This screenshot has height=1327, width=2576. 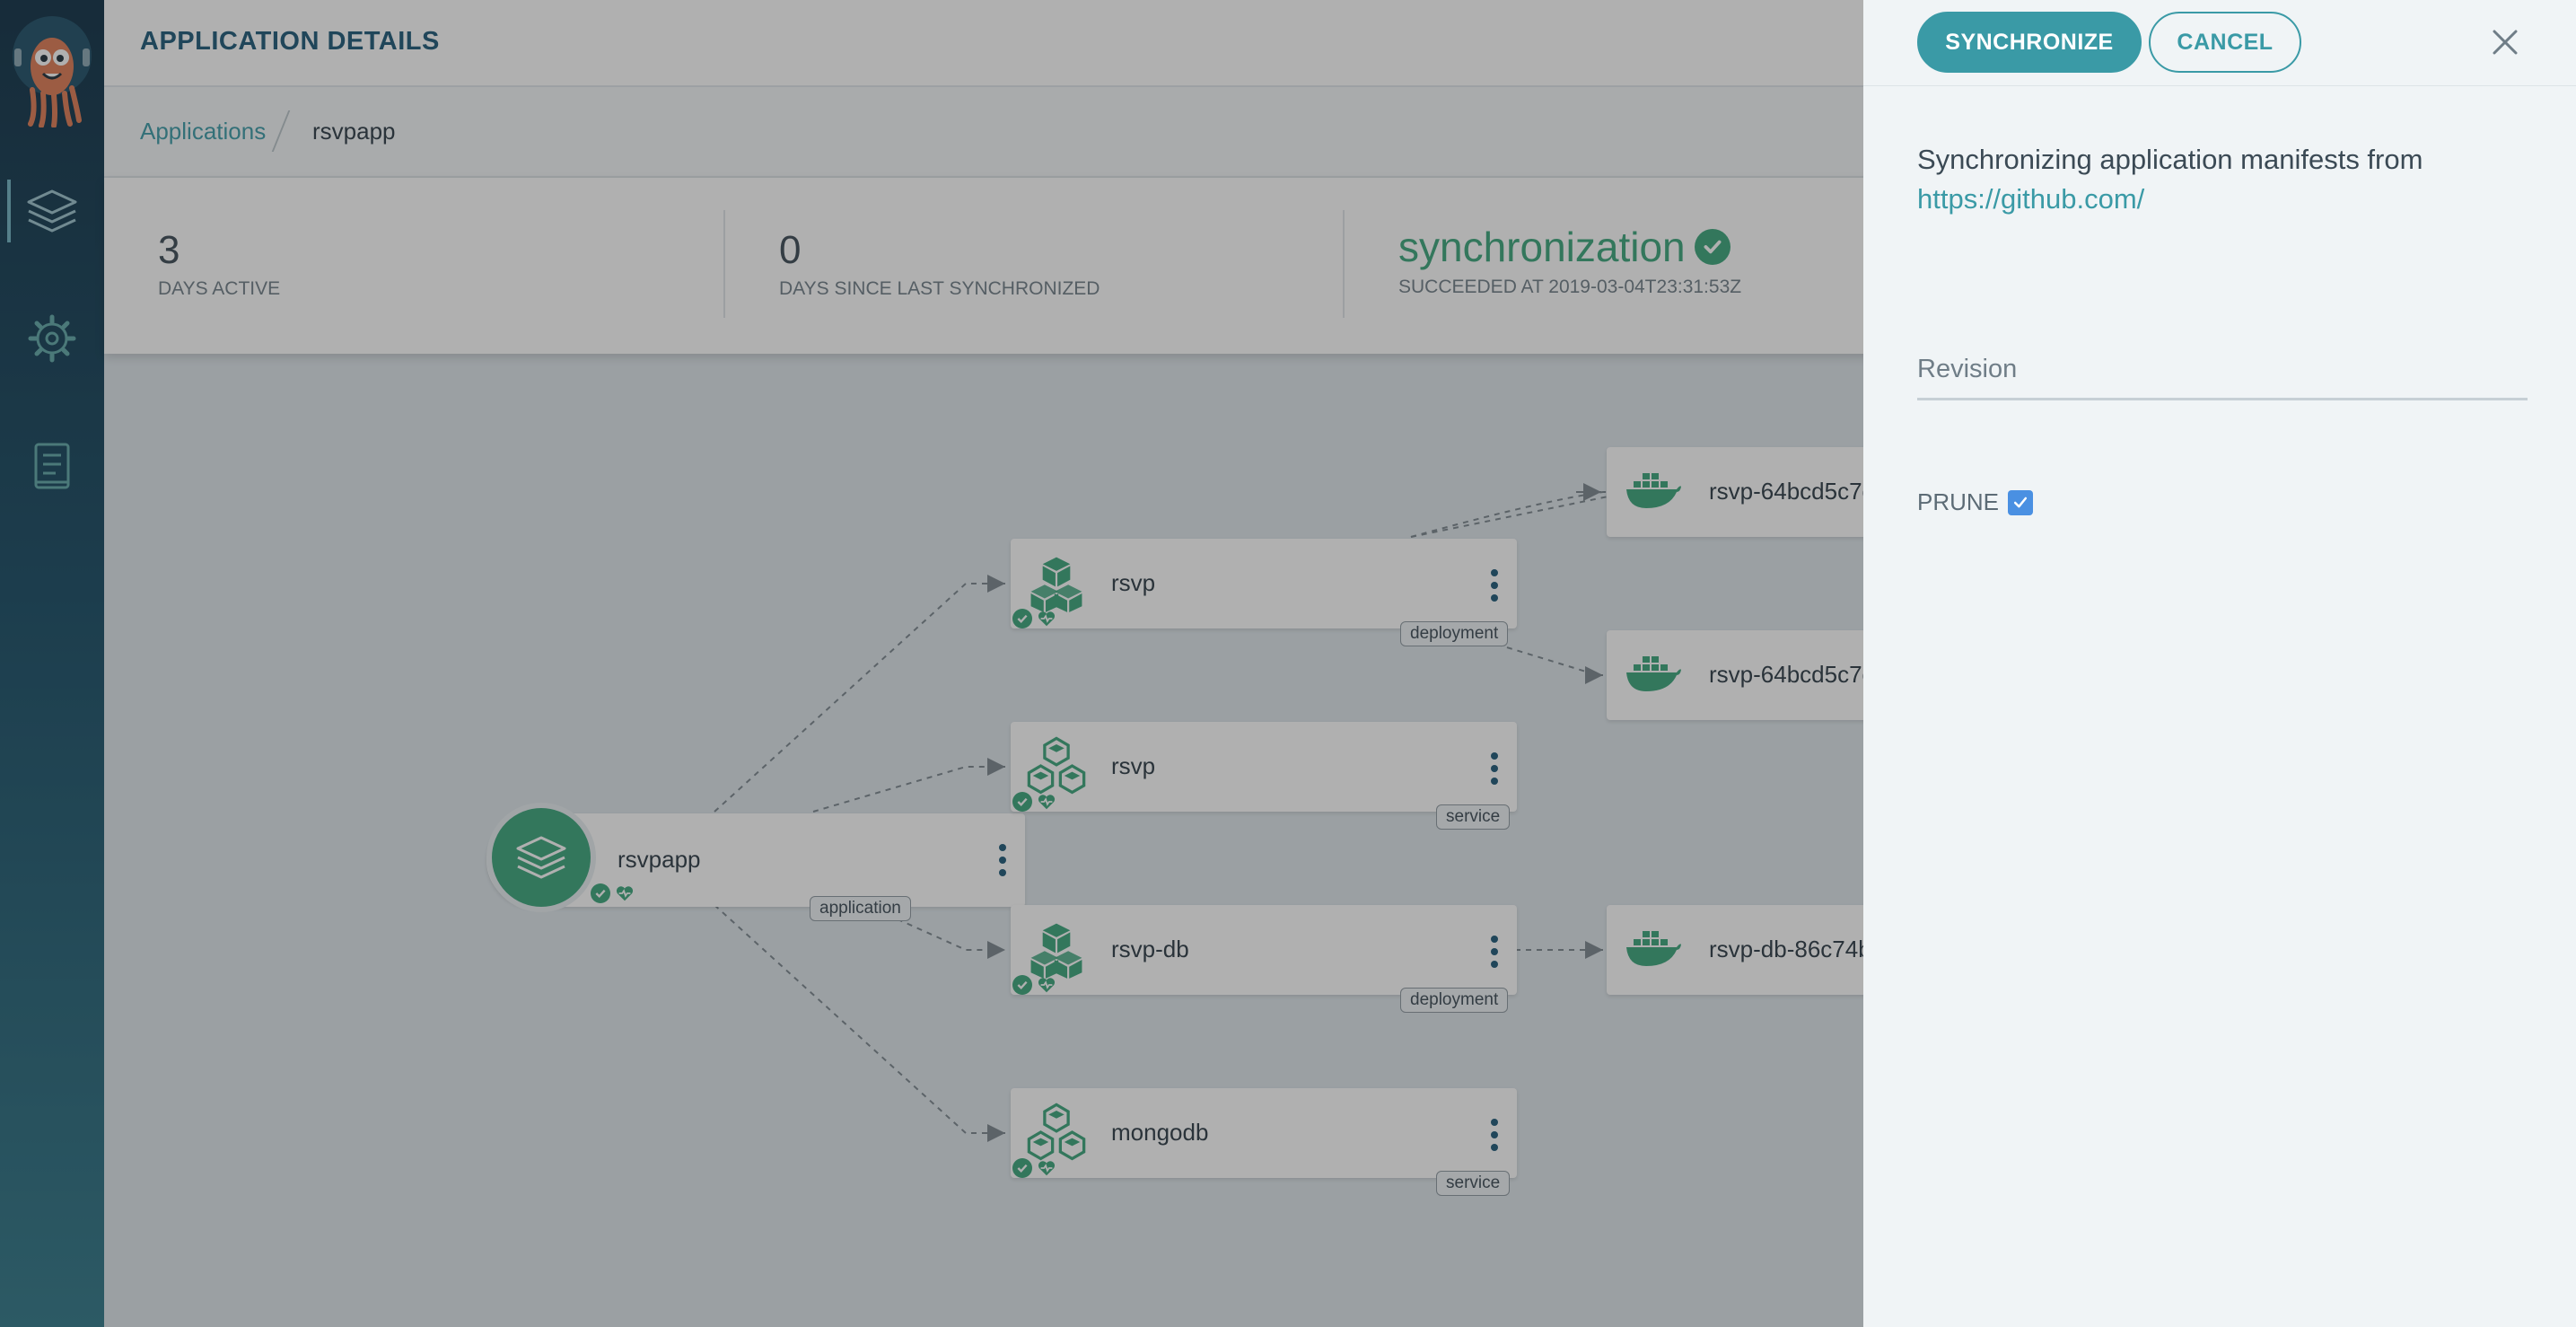 I want to click on cancel-button: CANCEL, so click(x=2225, y=43).